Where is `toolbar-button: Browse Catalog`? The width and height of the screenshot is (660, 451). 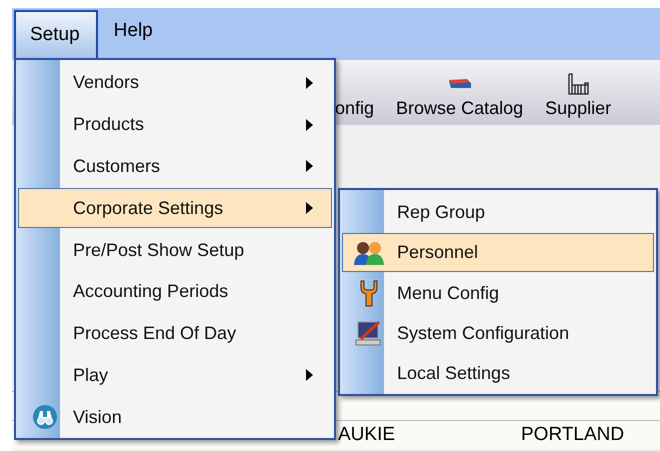
toolbar-button: Browse Catalog is located at coordinates (461, 97).